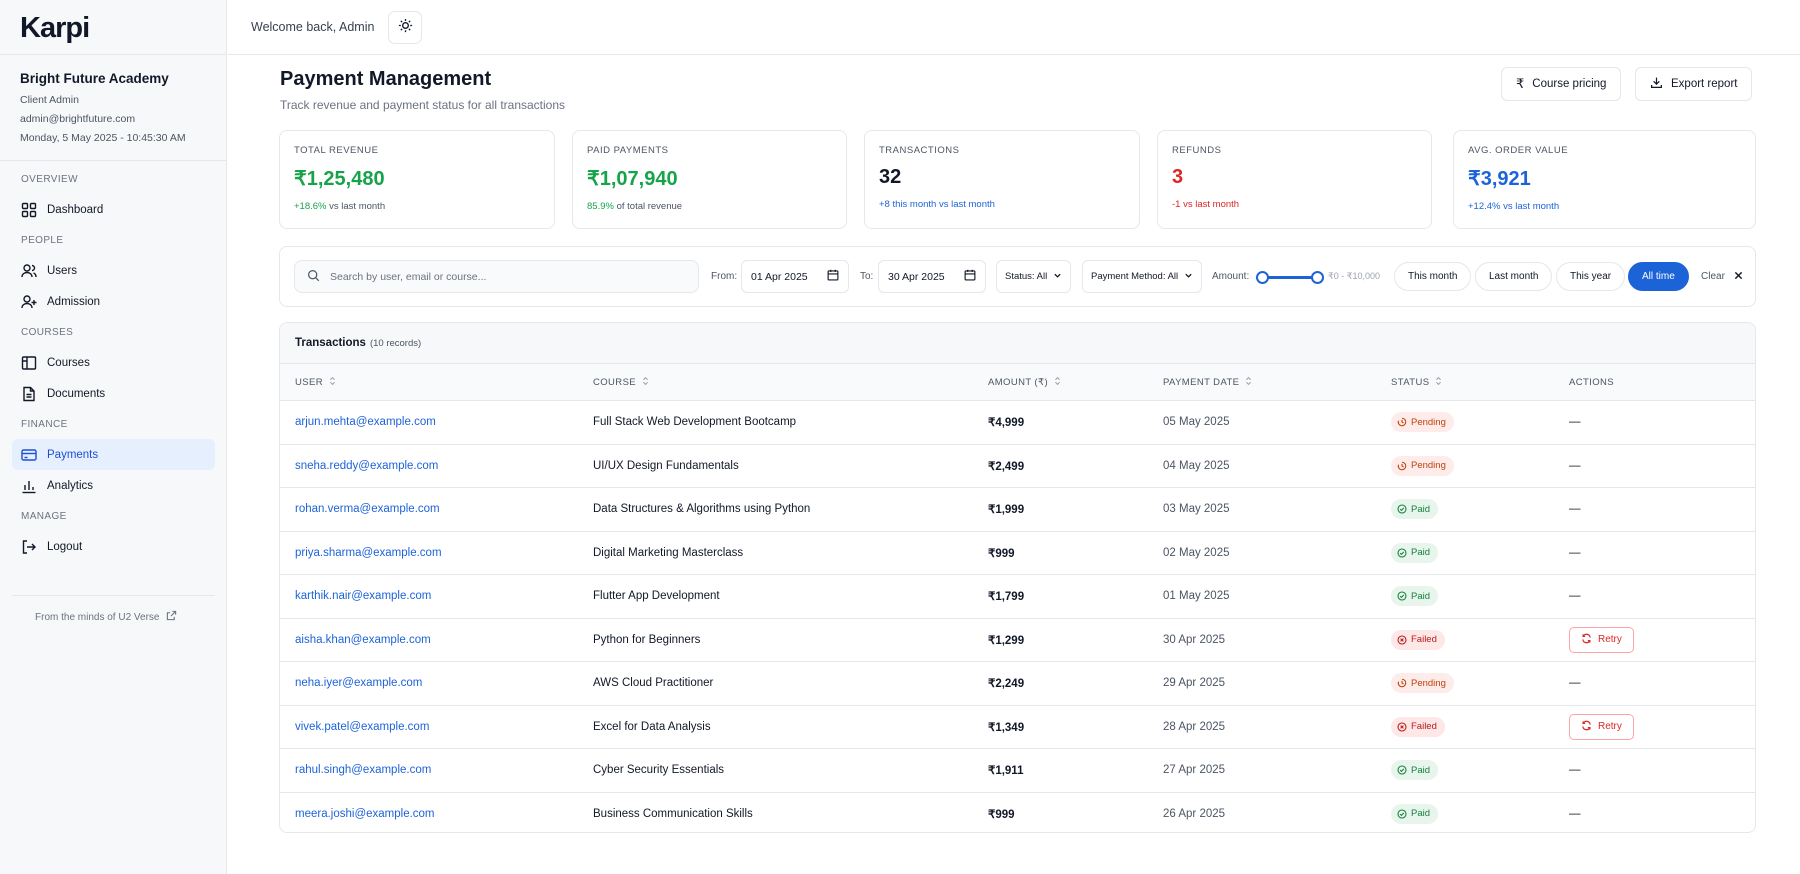 The image size is (1800, 874). I want to click on footer-note-text: From the minds of U2 Verse, so click(97, 617).